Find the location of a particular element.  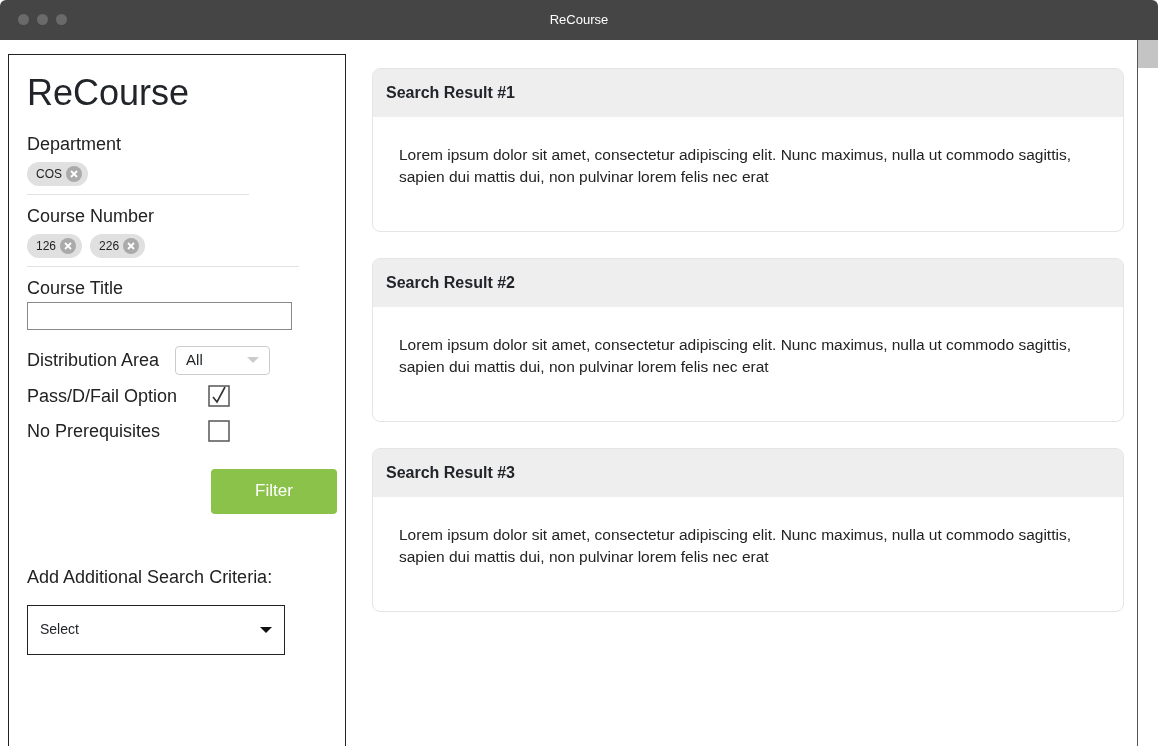

filter-label: Distribution Area is located at coordinates (93, 360).